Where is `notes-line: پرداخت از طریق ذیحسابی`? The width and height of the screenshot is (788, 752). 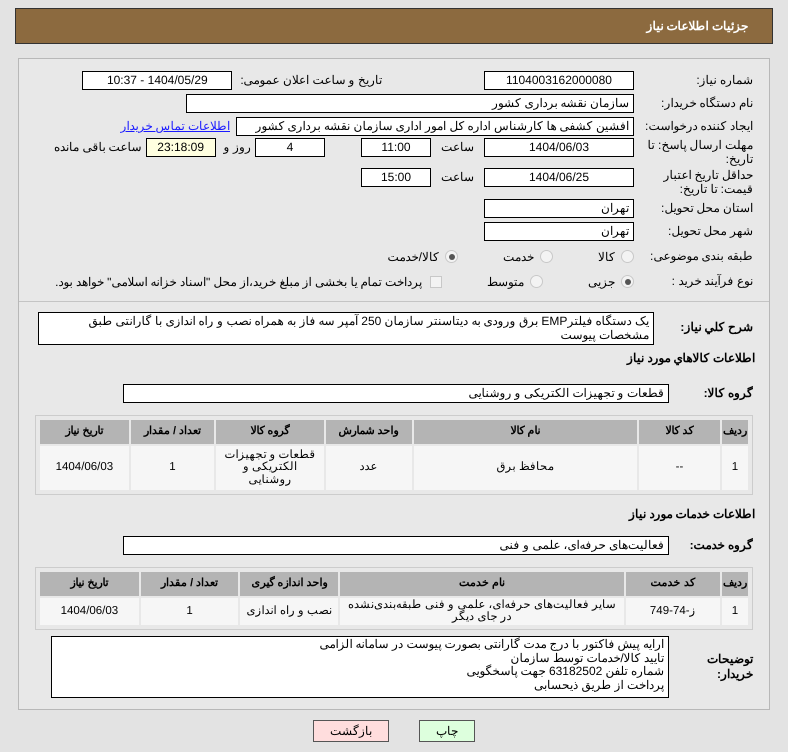 notes-line: پرداخت از طریق ذیحسابی is located at coordinates (598, 686).